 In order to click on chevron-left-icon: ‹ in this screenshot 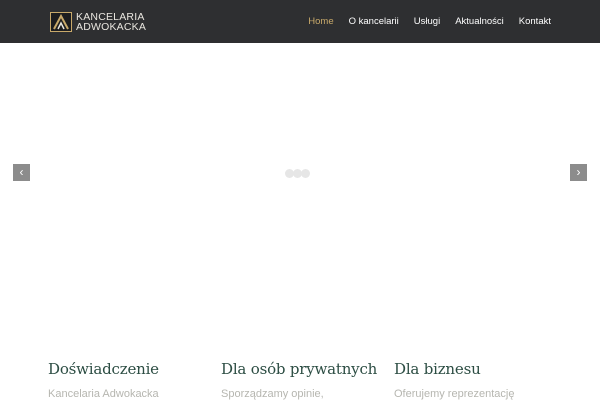, I will do `click(21, 172)`.